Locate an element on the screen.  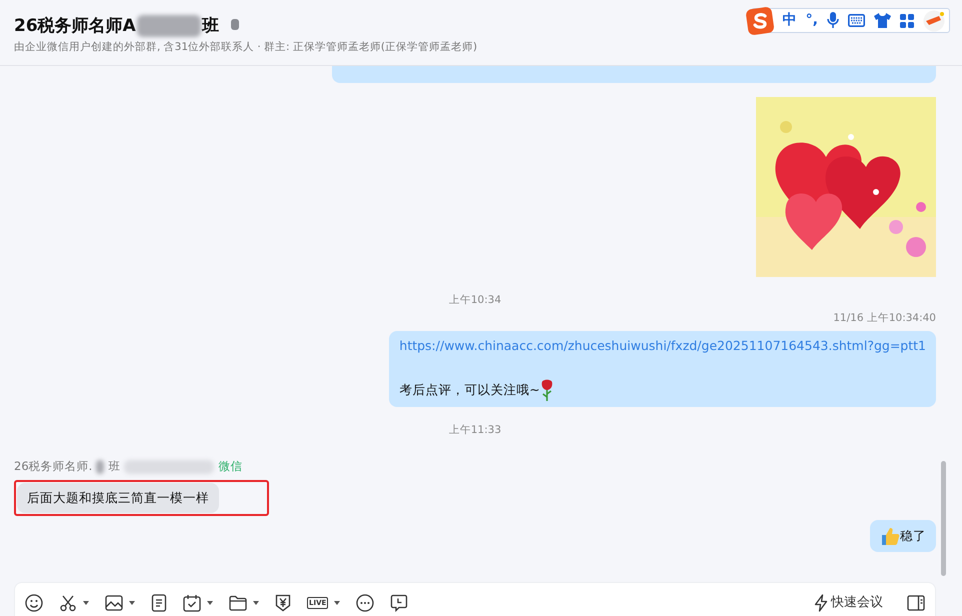
group-description: 由企业微信用户创建的外部群, 含31位外部联系人 · 群主: 正保学管师孟老师(正保学管师孟老师) is located at coordinates (246, 47).